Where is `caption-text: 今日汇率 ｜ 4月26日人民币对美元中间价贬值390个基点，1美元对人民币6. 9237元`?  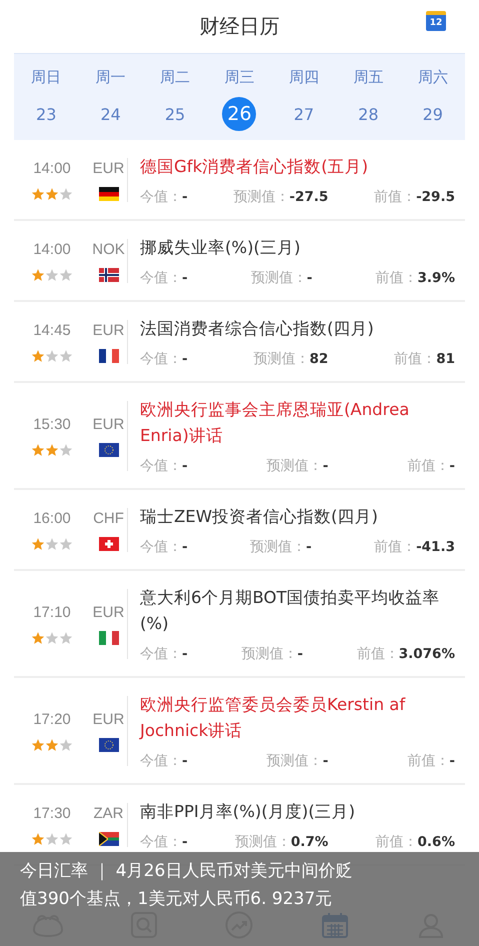
caption-text: 今日汇率 ｜ 4月26日人民币对美元中间价贬值390个基点，1美元对人民币6. 9237元 is located at coordinates (187, 885).